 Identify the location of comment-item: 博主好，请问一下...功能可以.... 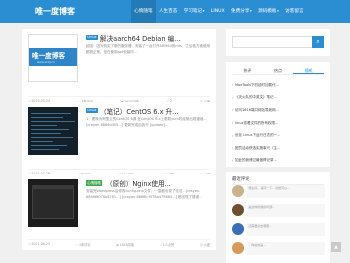
(279, 193).